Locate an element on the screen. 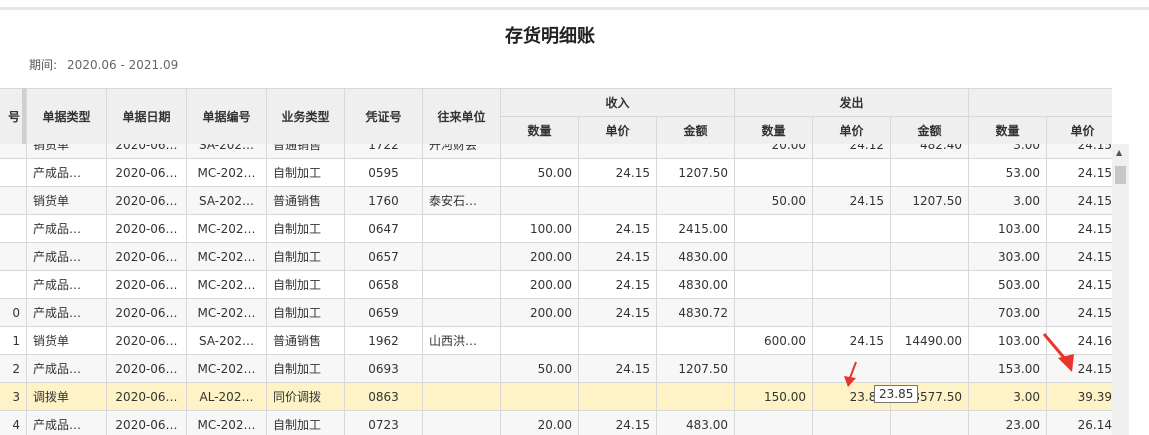 This screenshot has height=435, width=1149. voucher-no-link: 0658 is located at coordinates (383, 284).